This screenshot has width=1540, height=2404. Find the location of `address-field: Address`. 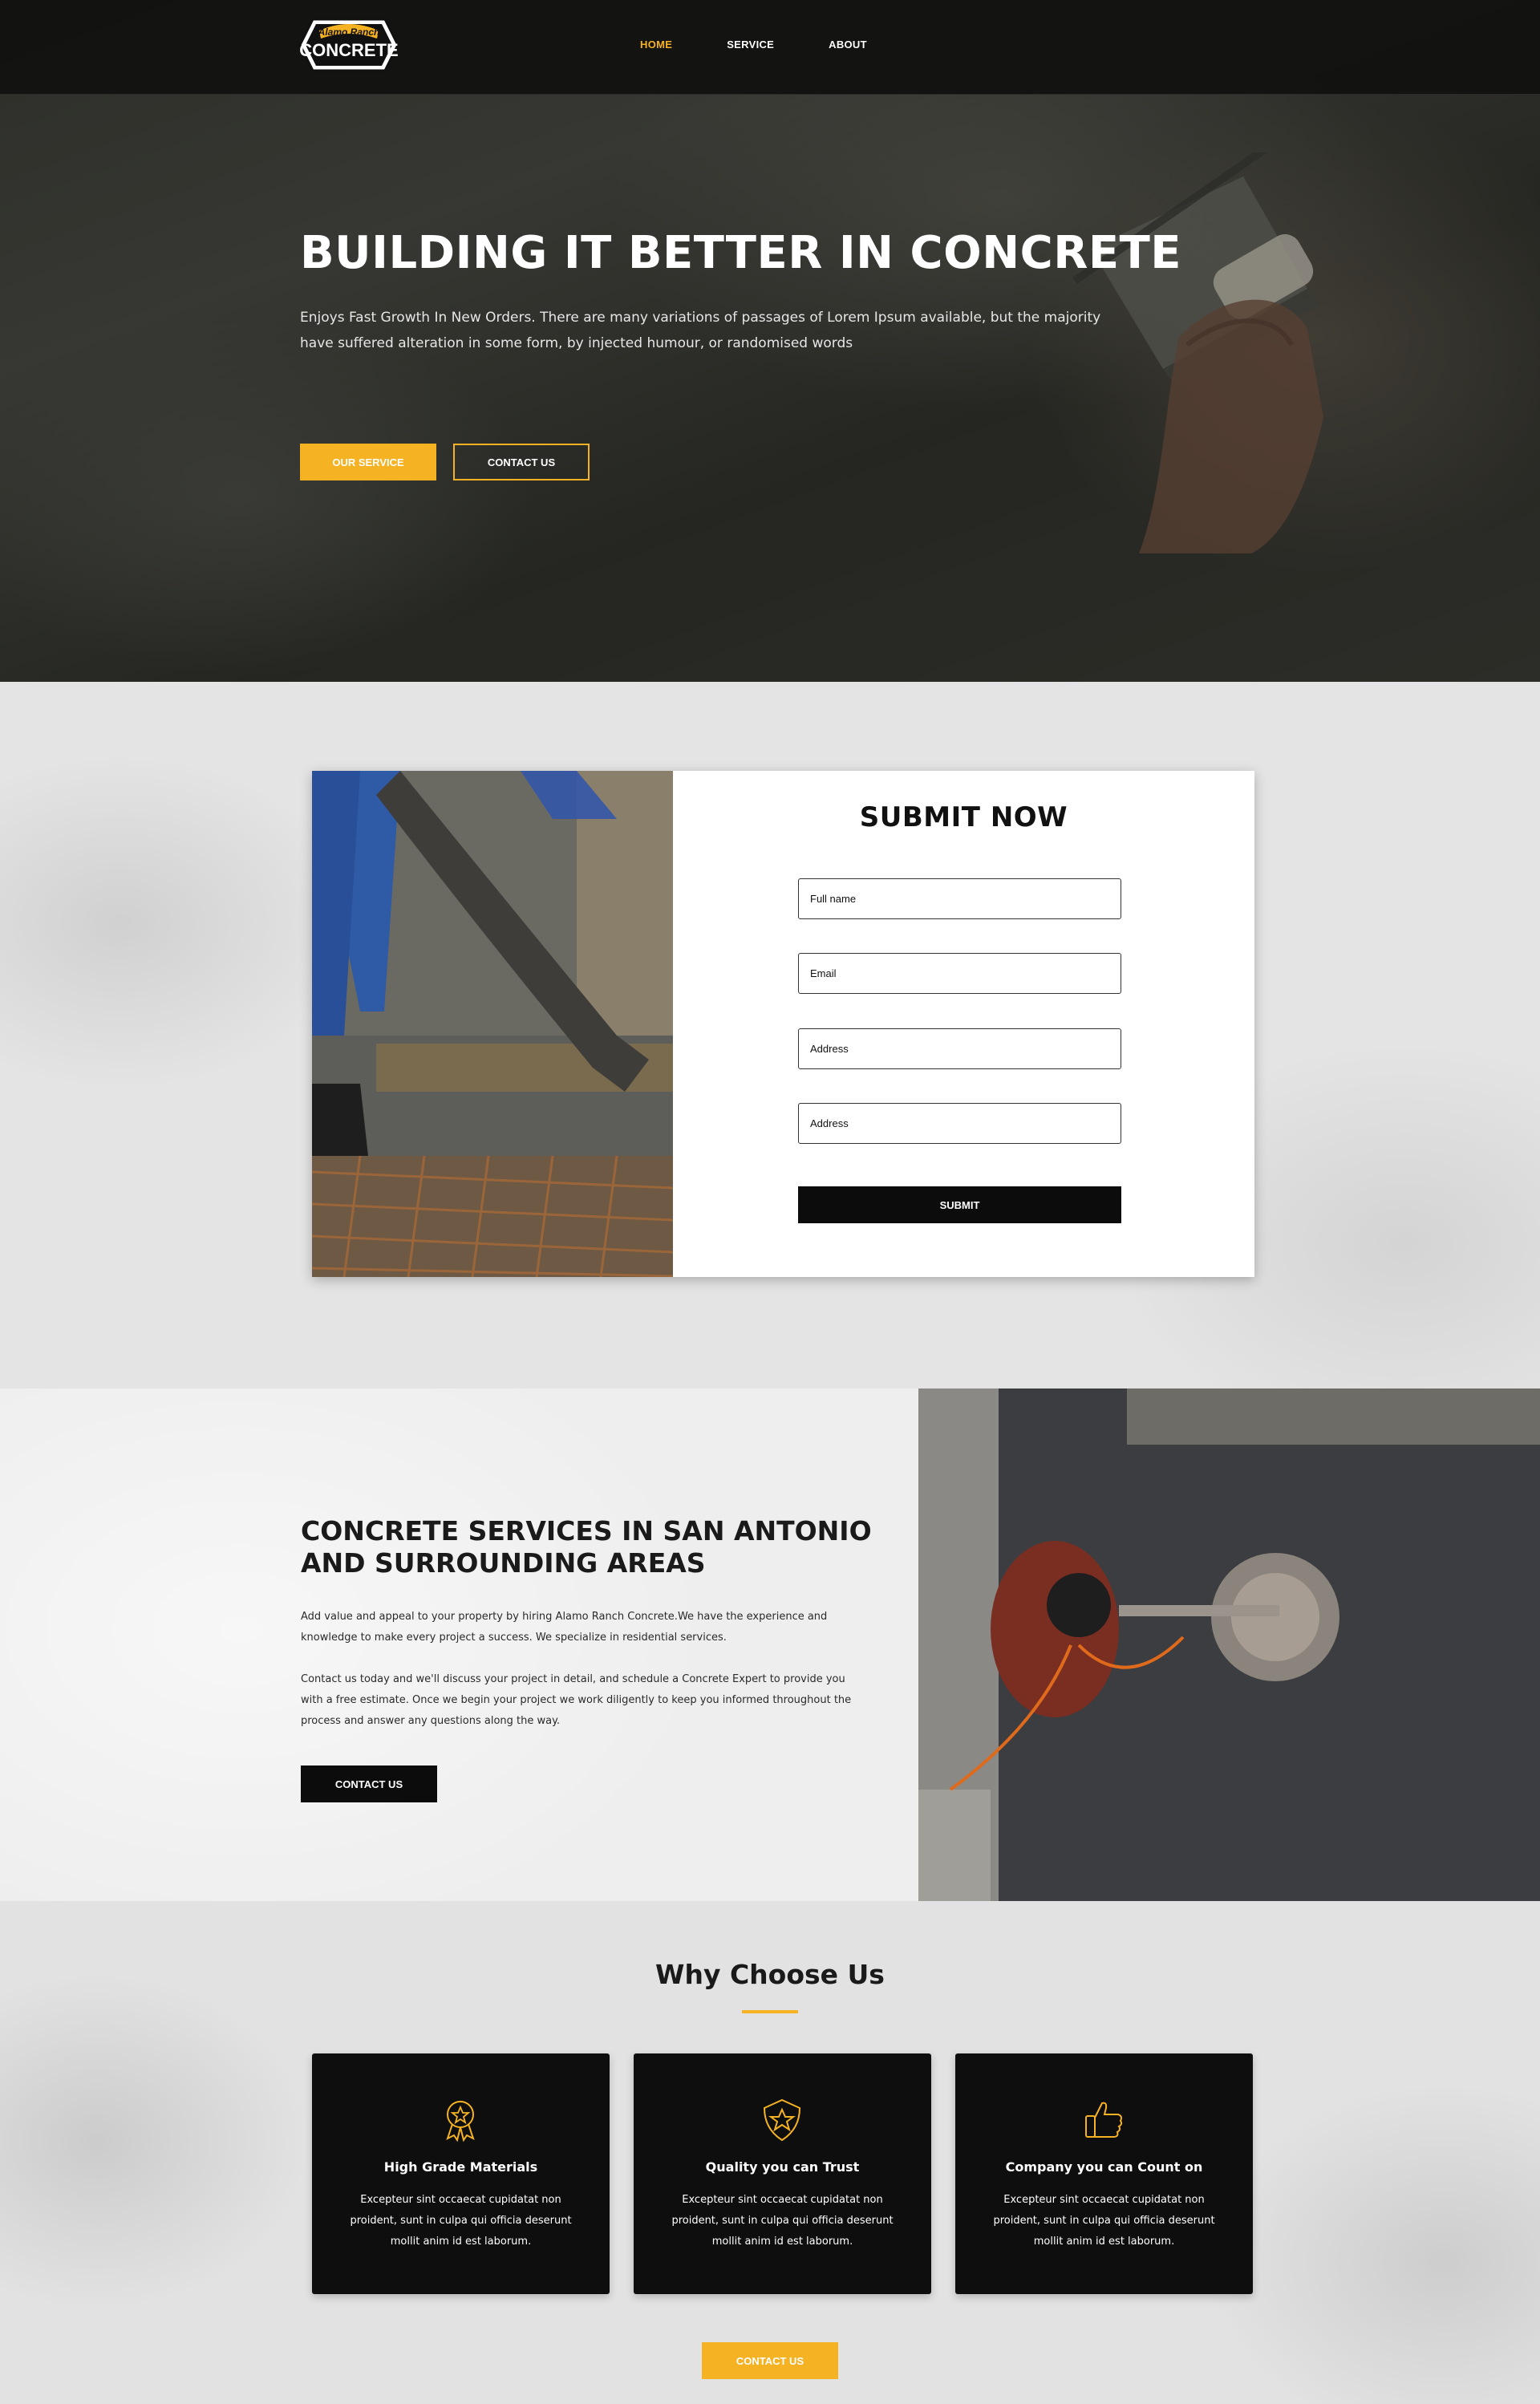

address-field: Address is located at coordinates (960, 1048).